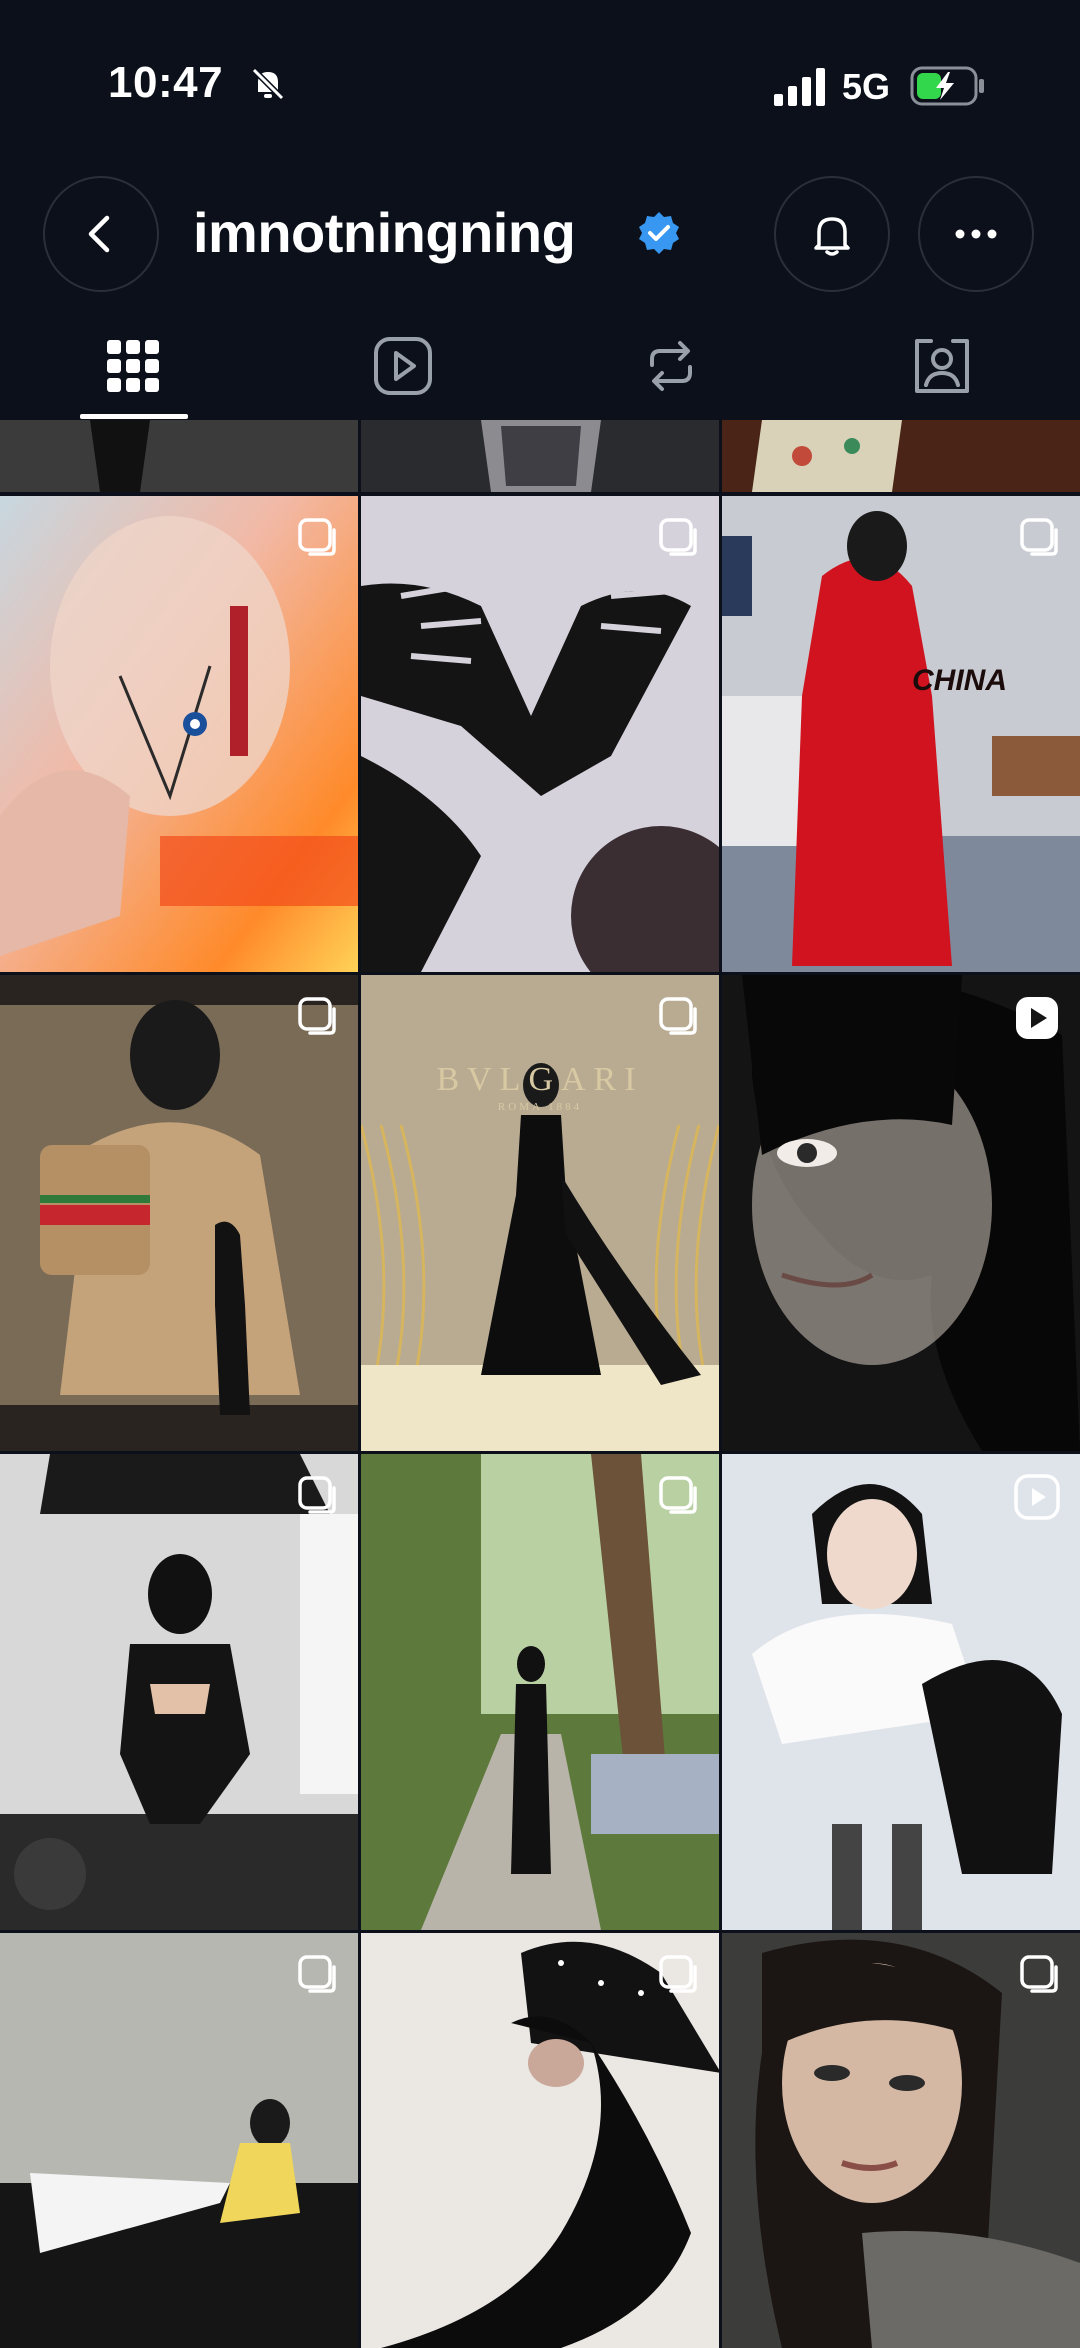 The image size is (1080, 2348). Describe the element at coordinates (799, 87) in the screenshot. I see `cellular-signal-icon` at that location.